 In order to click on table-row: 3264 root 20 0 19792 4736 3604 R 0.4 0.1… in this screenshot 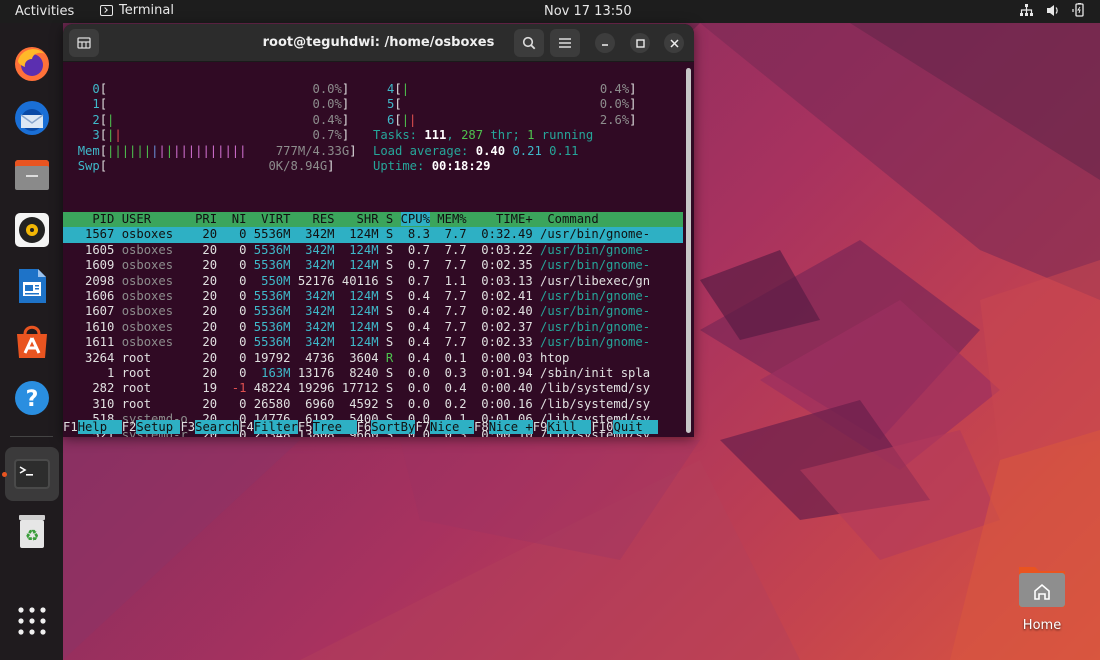, I will do `click(316, 358)`.